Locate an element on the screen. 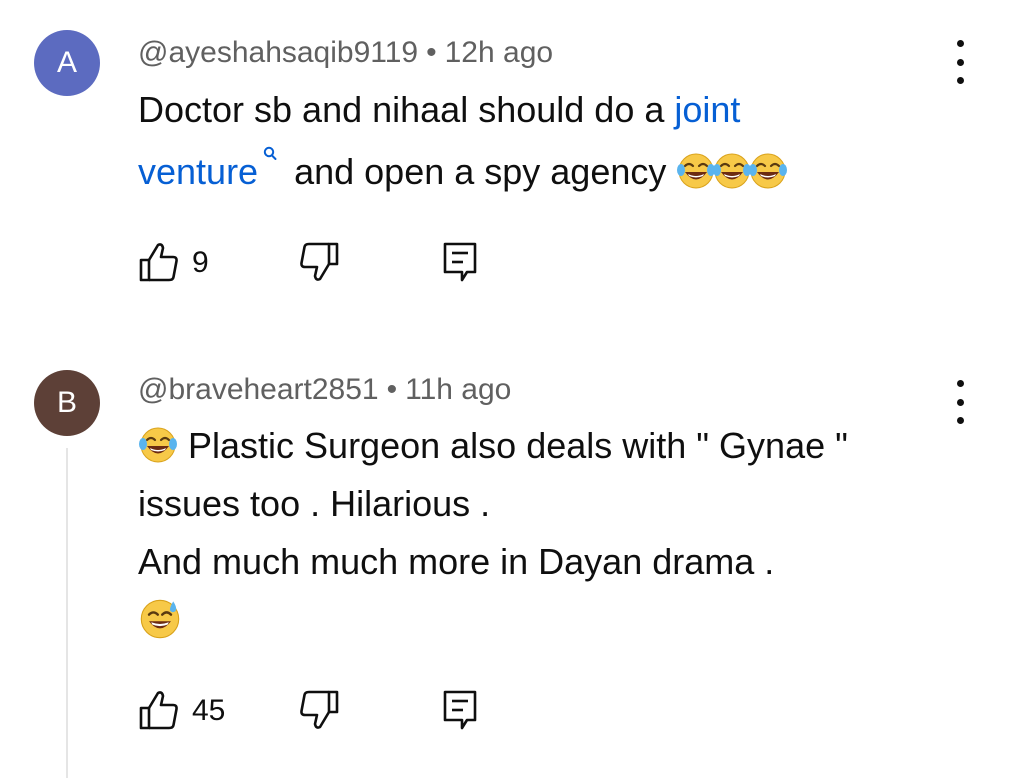  comment-time: 11h ago is located at coordinates (458, 389).